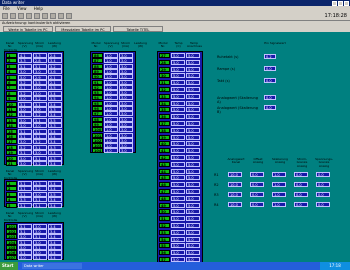 The height and width of the screenshot is (270, 350). Describe the element at coordinates (97, 103) in the screenshot. I see `groupD-cell: 95` at that location.